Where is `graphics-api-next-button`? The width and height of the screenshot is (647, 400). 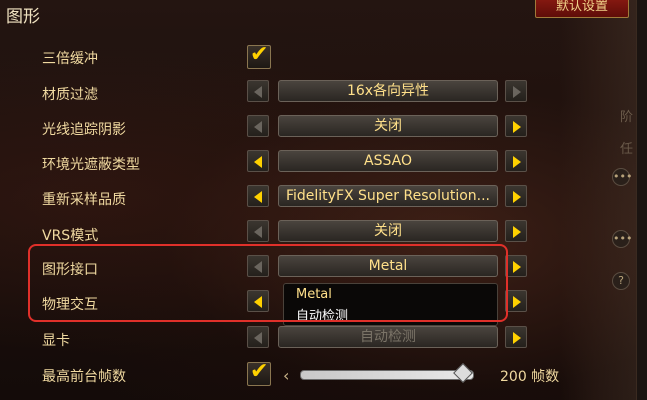 graphics-api-next-button is located at coordinates (516, 266).